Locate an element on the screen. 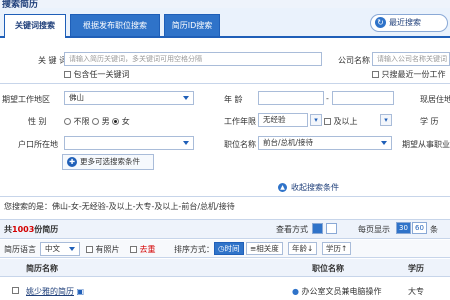 Image resolution: width=450 pixels, height=300 pixels. dedupe-label: 去重 is located at coordinates (147, 249).